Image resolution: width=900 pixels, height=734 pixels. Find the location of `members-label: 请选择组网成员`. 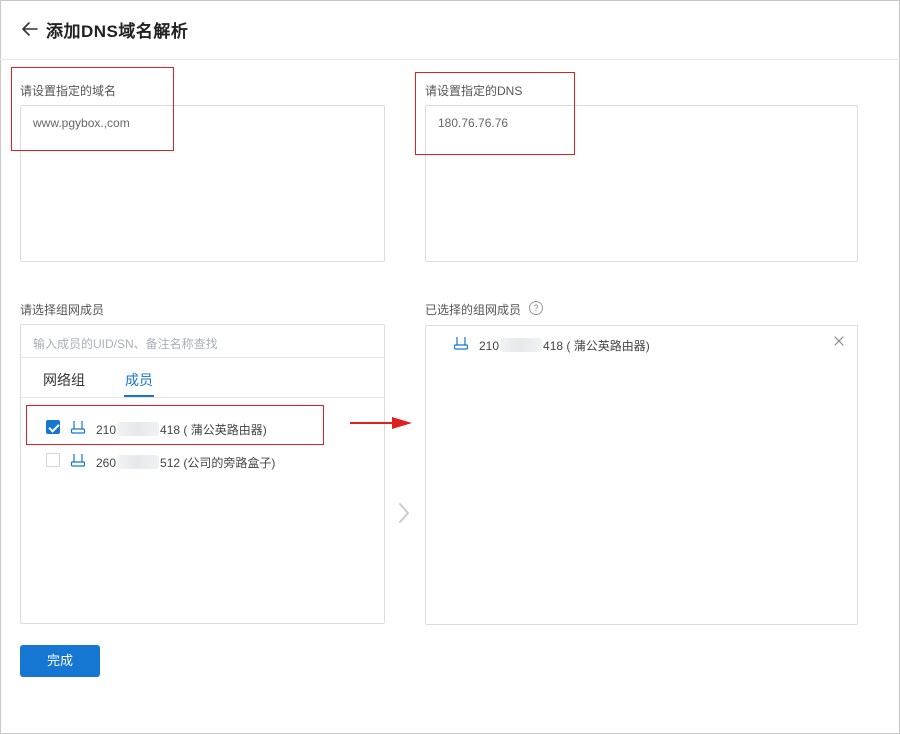

members-label: 请选择组网成员 is located at coordinates (62, 310).